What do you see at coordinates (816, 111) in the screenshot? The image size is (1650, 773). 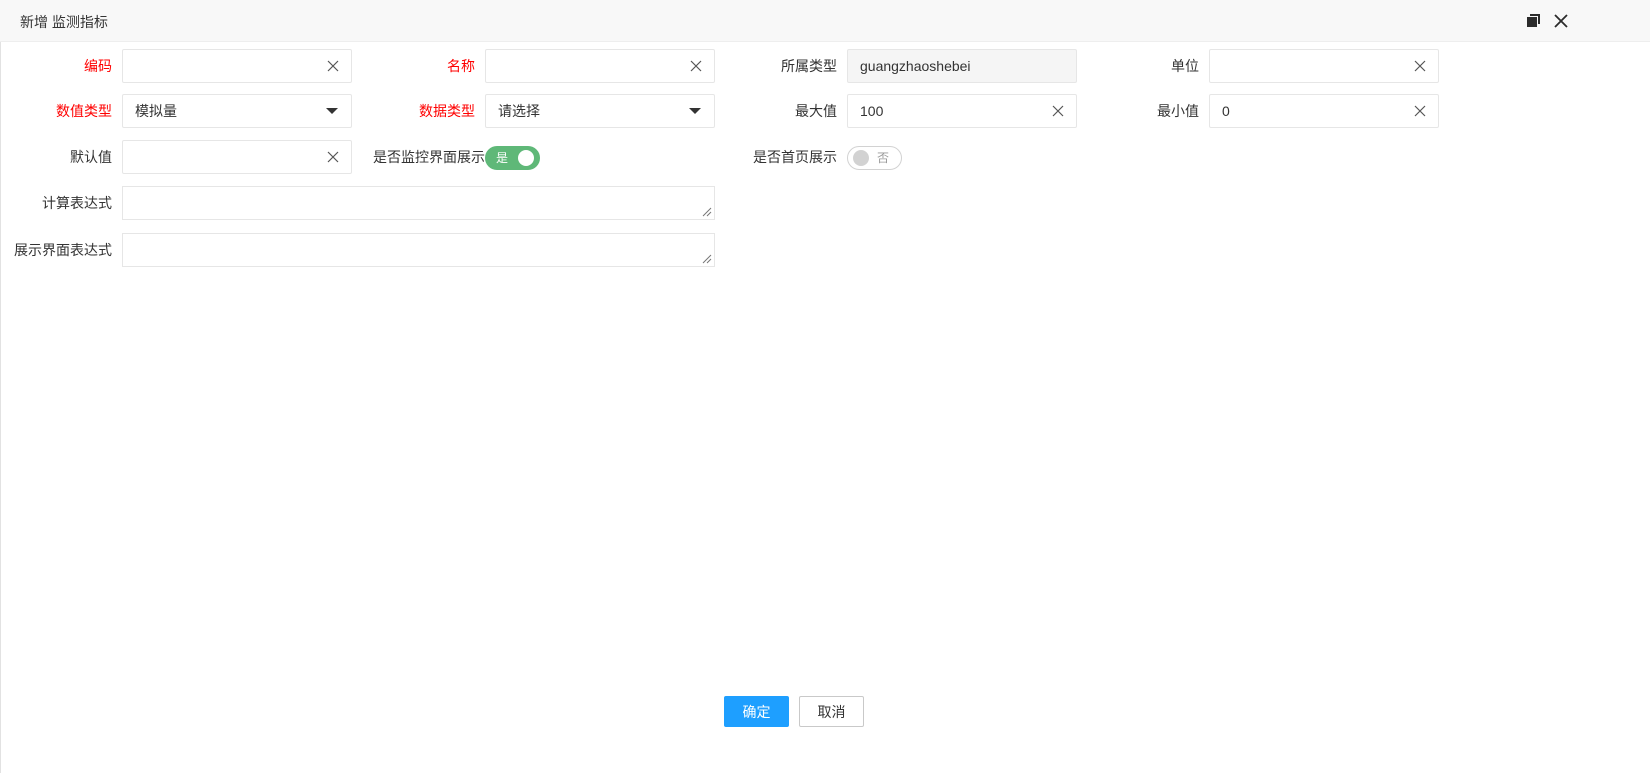 I see `max-label: 最大值` at bounding box center [816, 111].